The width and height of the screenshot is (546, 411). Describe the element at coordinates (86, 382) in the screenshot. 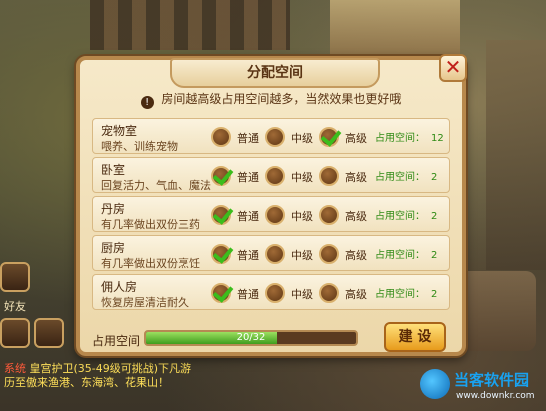

I see `chat-line-2: 历至傲来渔港、东海湾、花果山！` at that location.